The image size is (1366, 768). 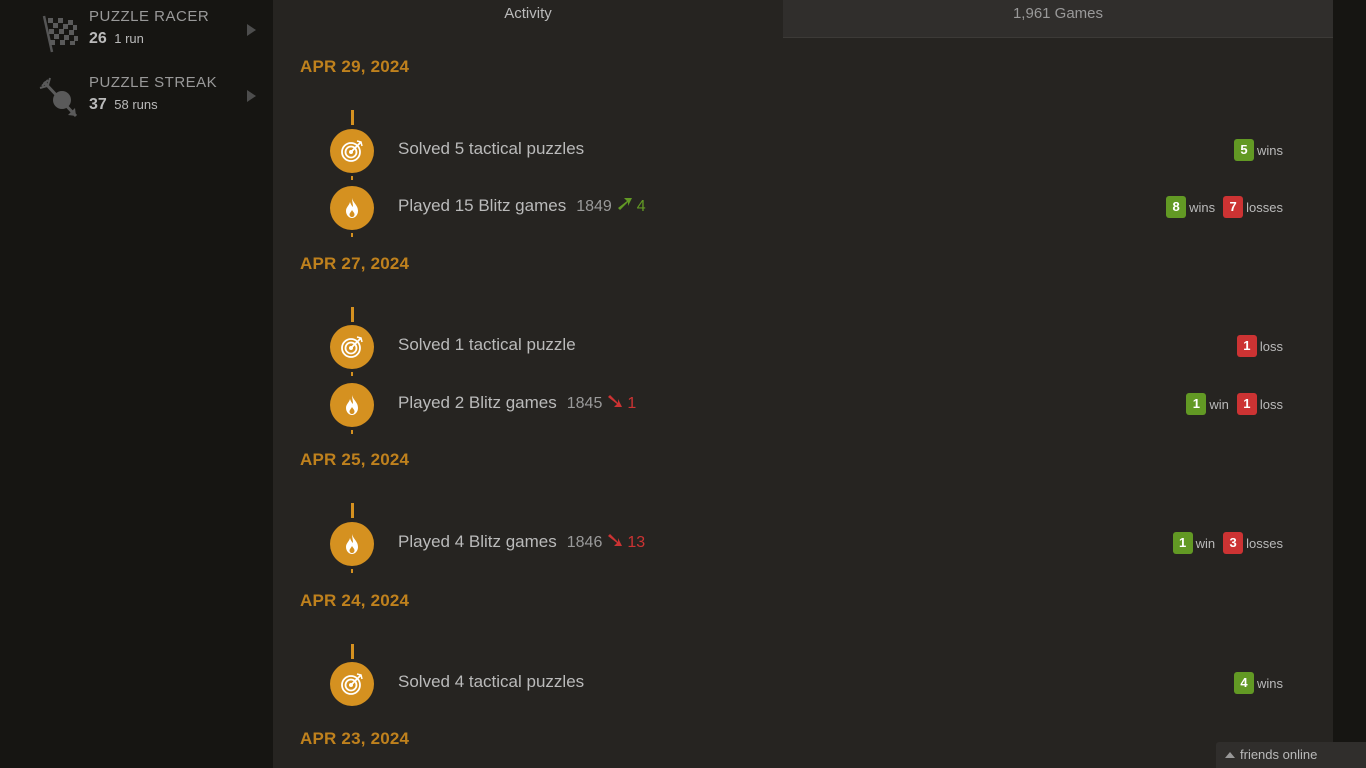 What do you see at coordinates (487, 345) in the screenshot?
I see `activity-text: Solved 1 tactical puzzle` at bounding box center [487, 345].